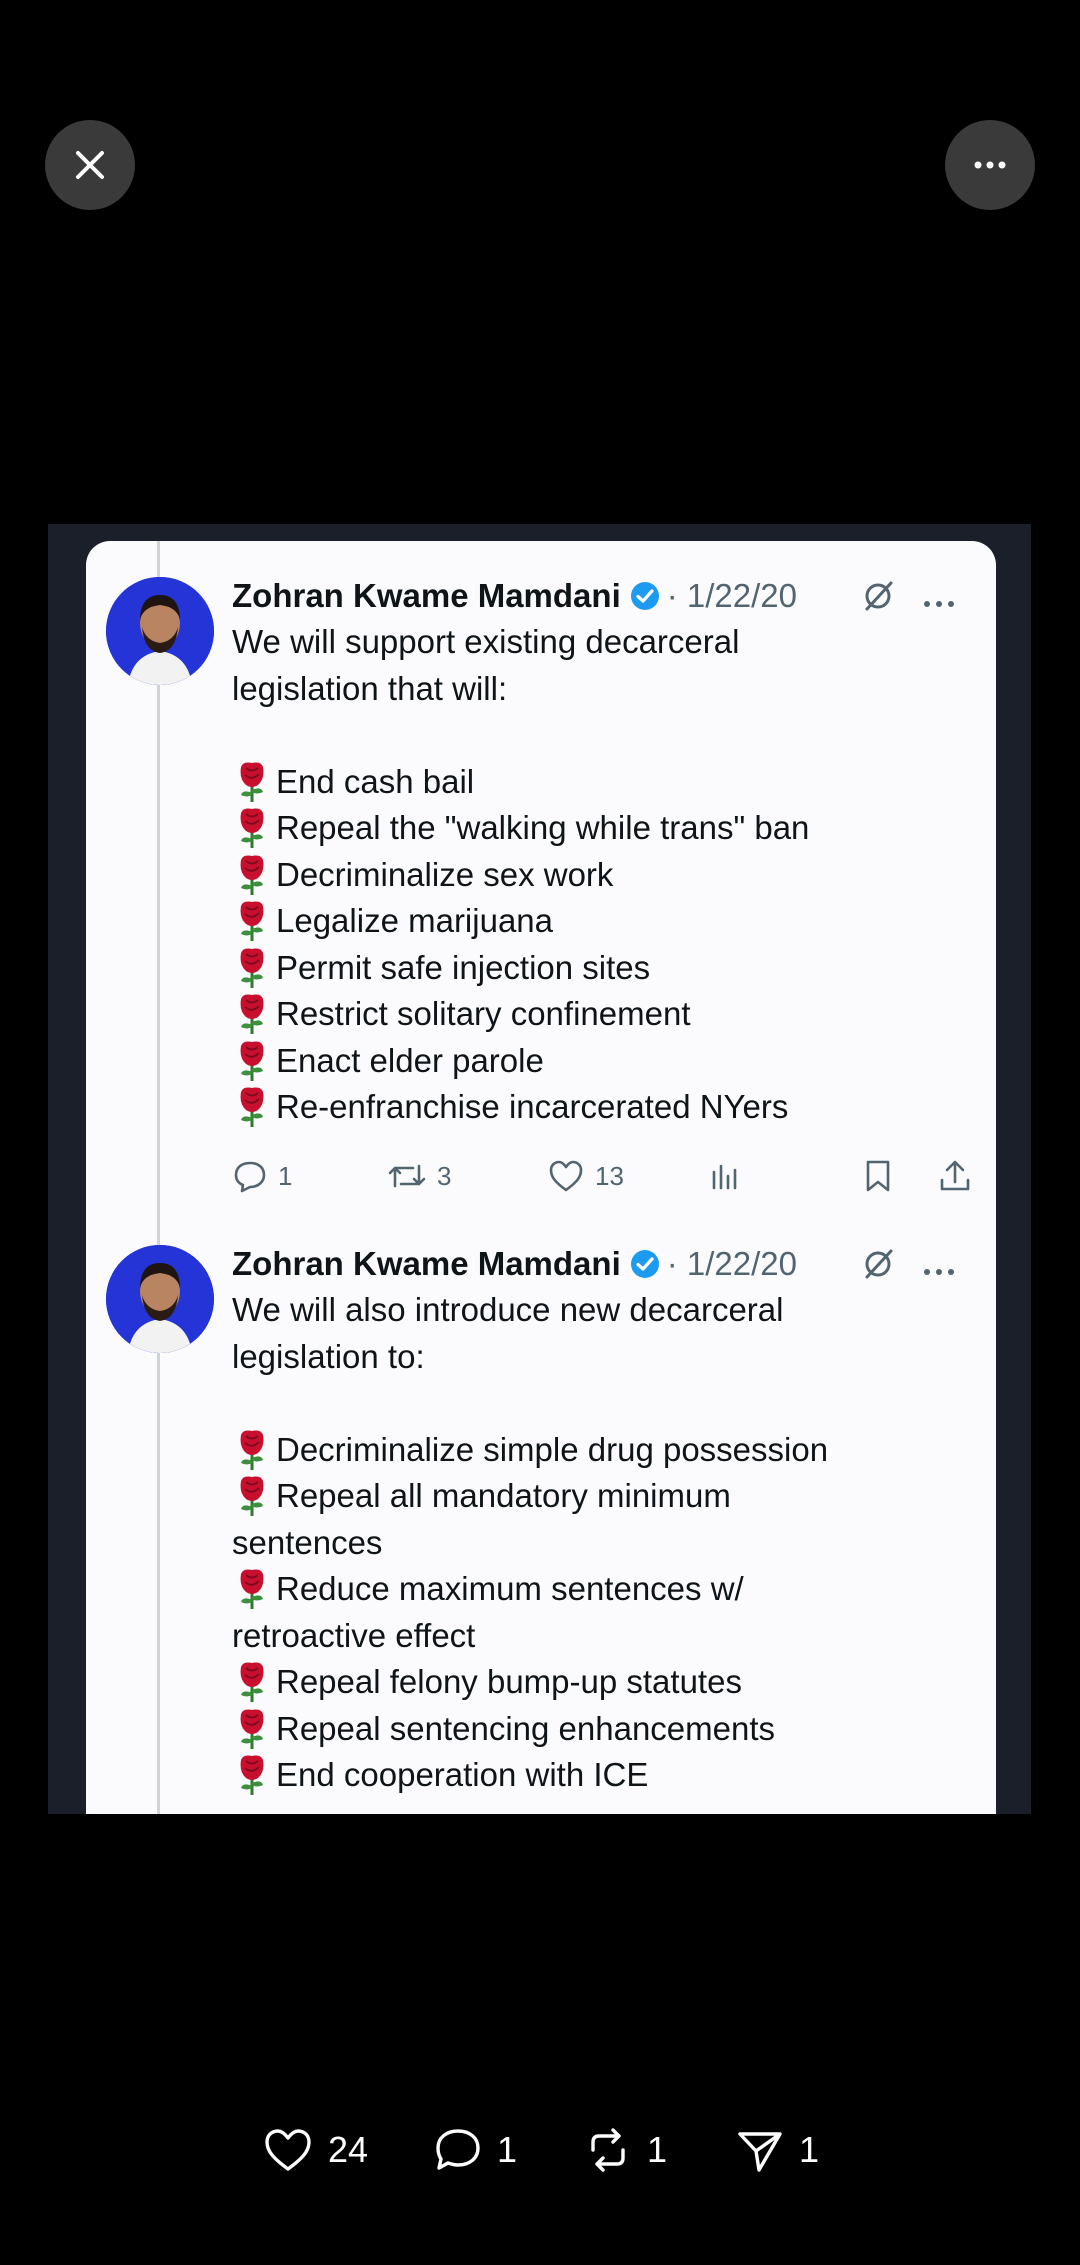  Describe the element at coordinates (602, 1589) in the screenshot. I see `list-item: Reduce maximum sentences w/` at that location.